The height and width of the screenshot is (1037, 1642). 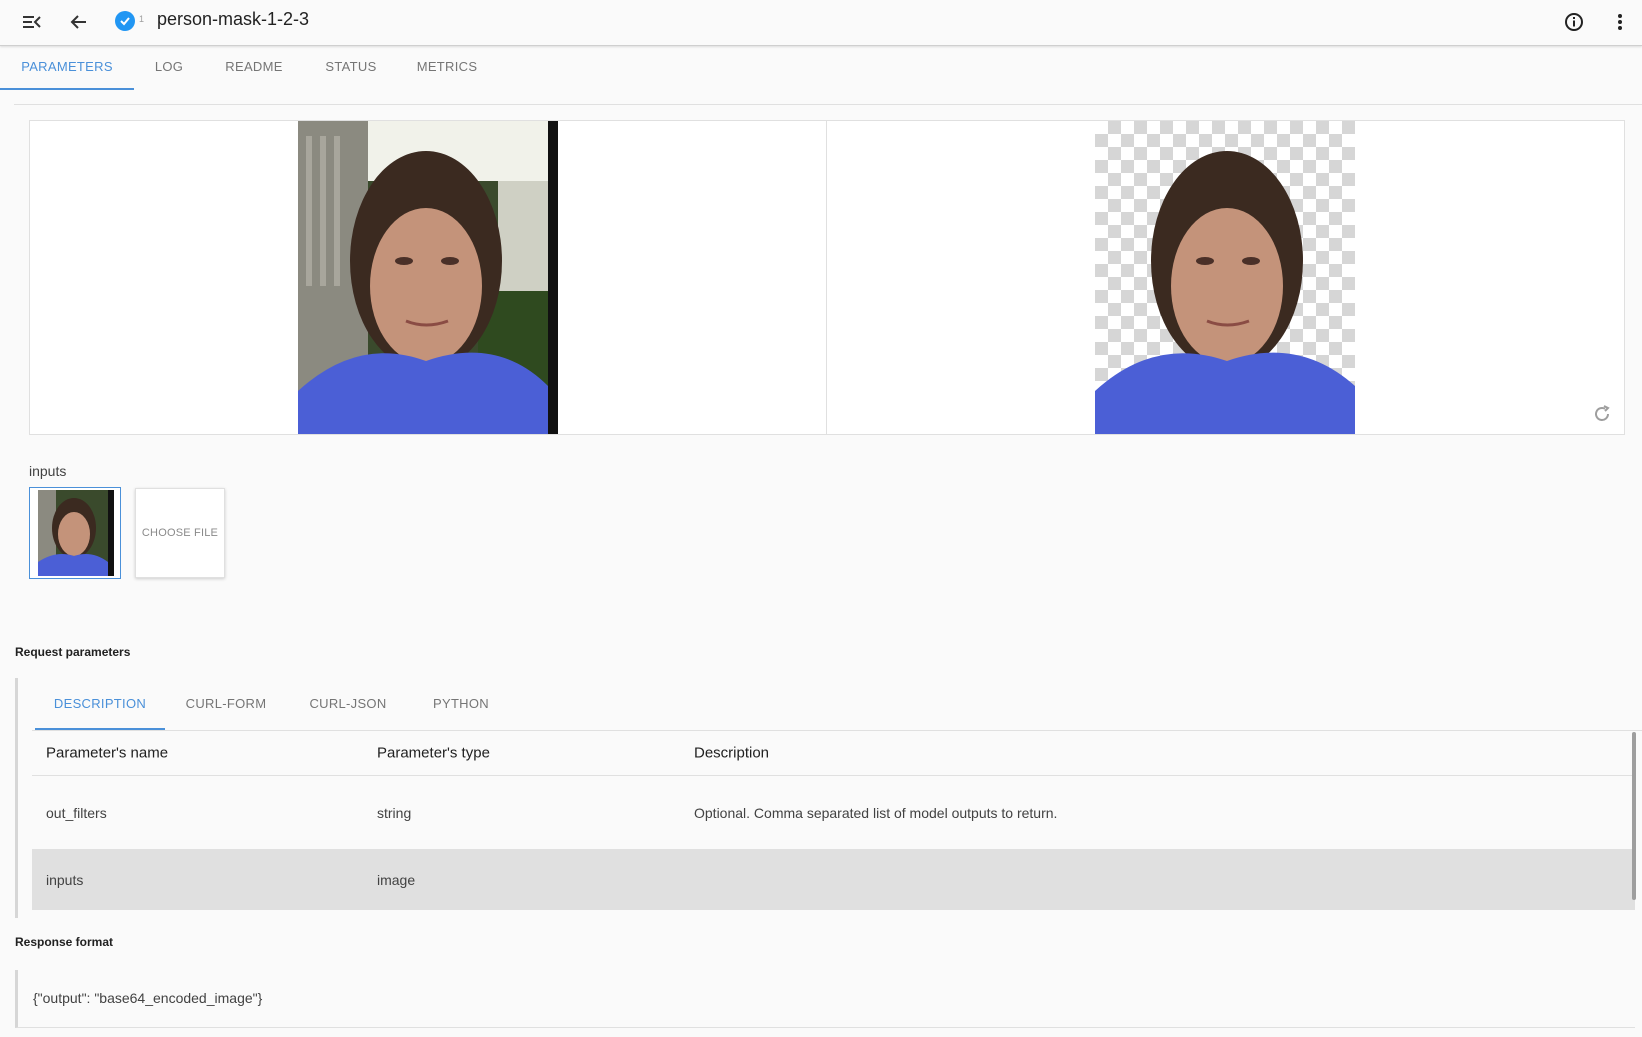 What do you see at coordinates (75, 533) in the screenshot?
I see `input-thumbnail` at bounding box center [75, 533].